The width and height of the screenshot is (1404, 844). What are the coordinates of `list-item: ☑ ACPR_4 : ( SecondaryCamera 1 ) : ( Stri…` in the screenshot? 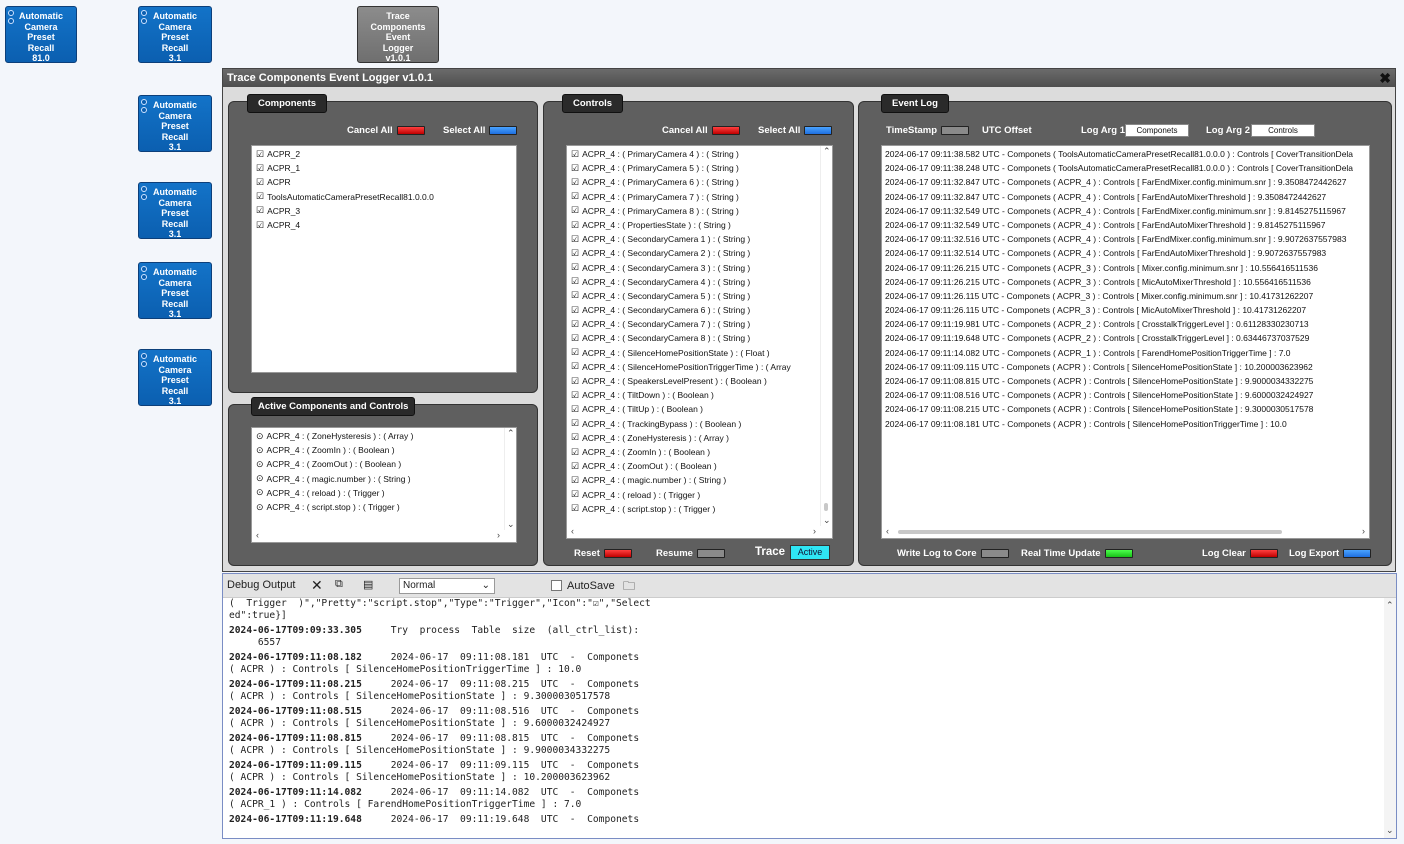 It's located at (699, 239).